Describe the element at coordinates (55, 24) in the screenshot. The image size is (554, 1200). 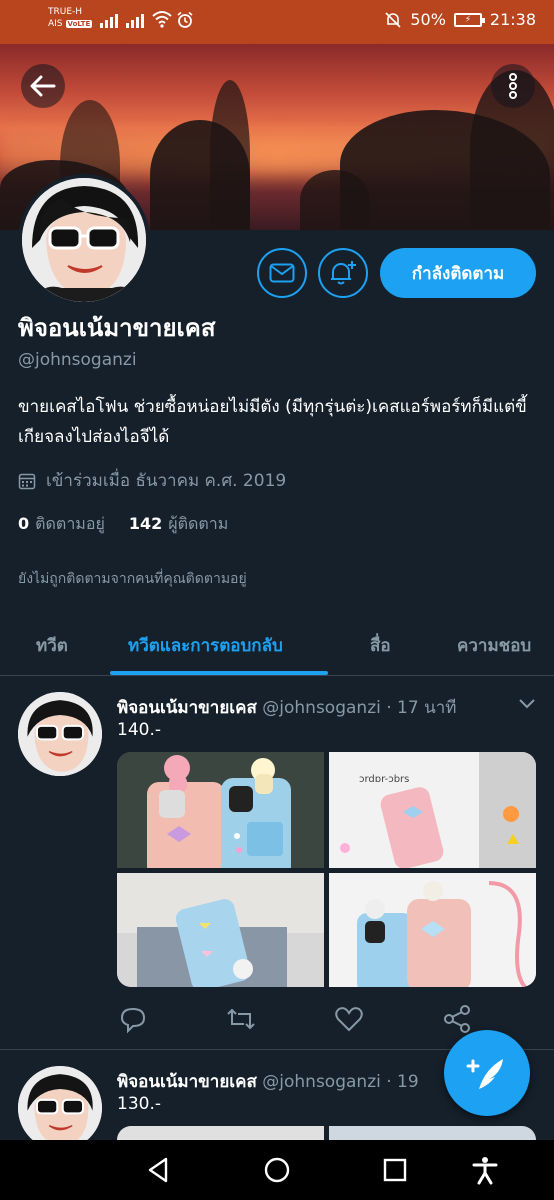
I see `carrier-name-2: AIS` at that location.